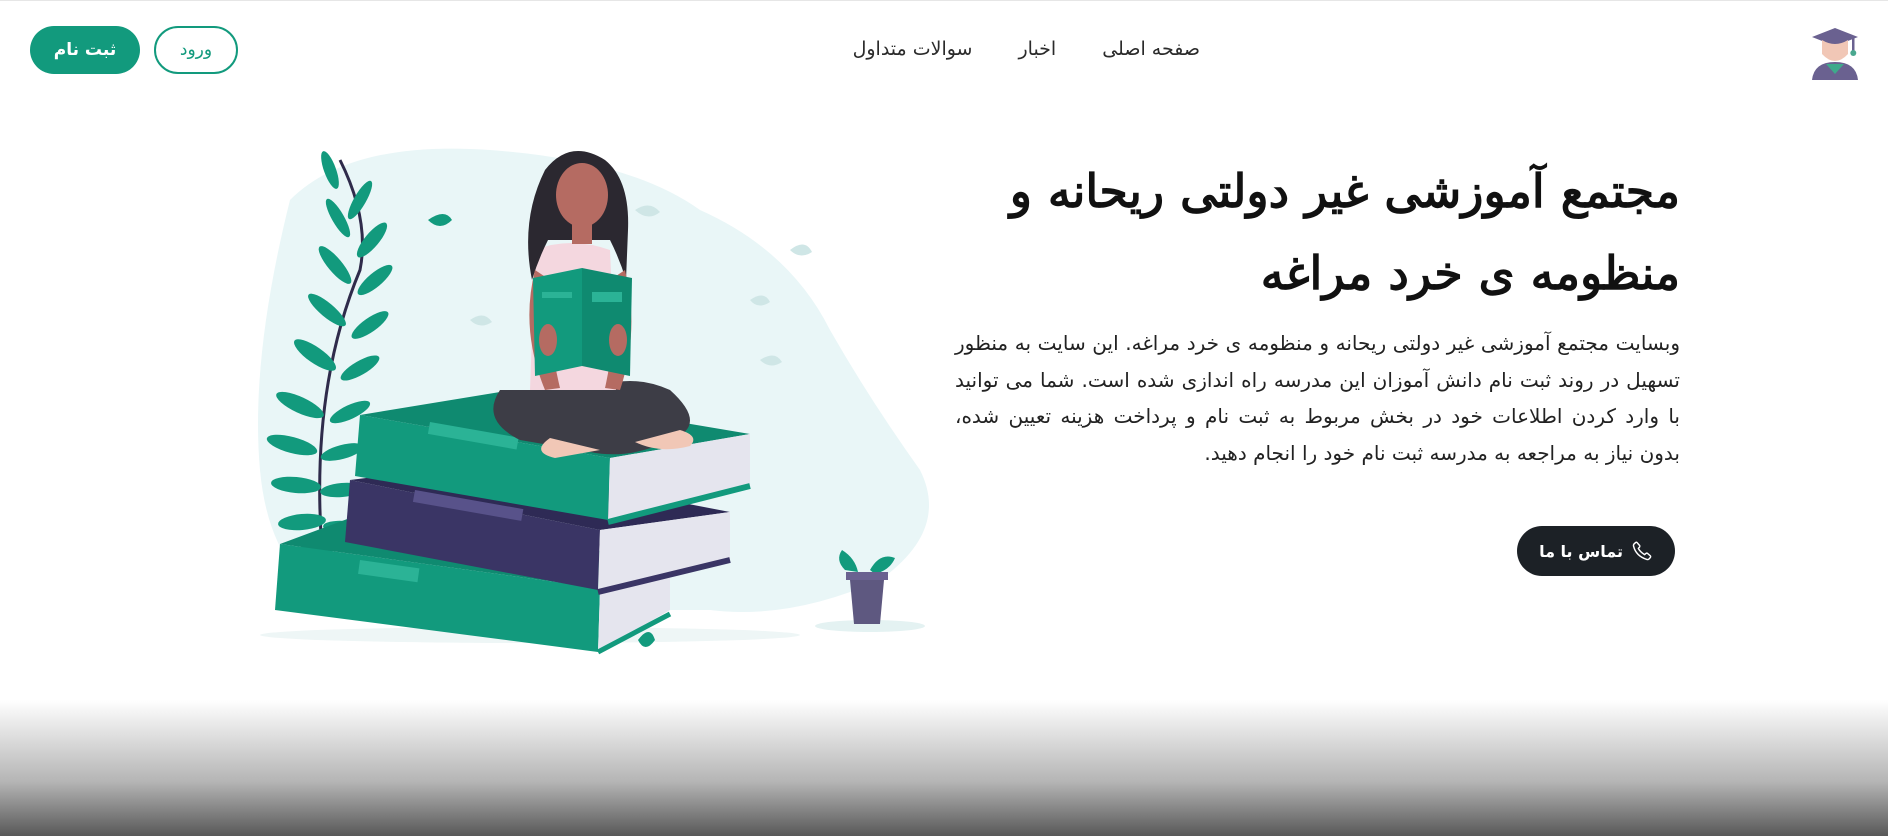  What do you see at coordinates (1835, 52) in the screenshot?
I see `graduate-avatar-icon` at bounding box center [1835, 52].